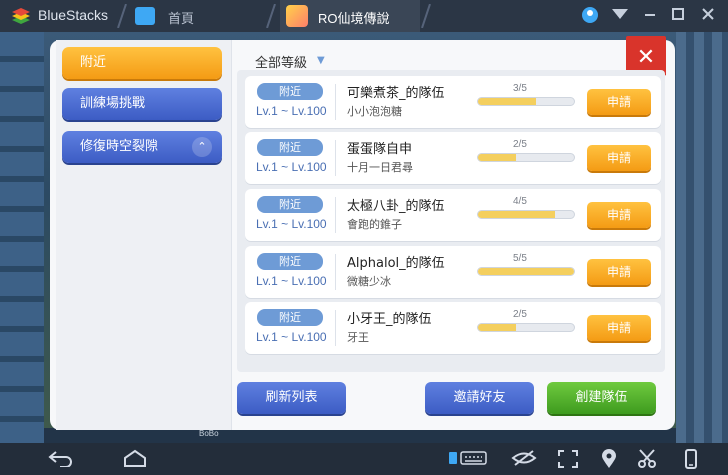 Image resolution: width=728 pixels, height=475 pixels. I want to click on maximize-icon, so click(678, 16).